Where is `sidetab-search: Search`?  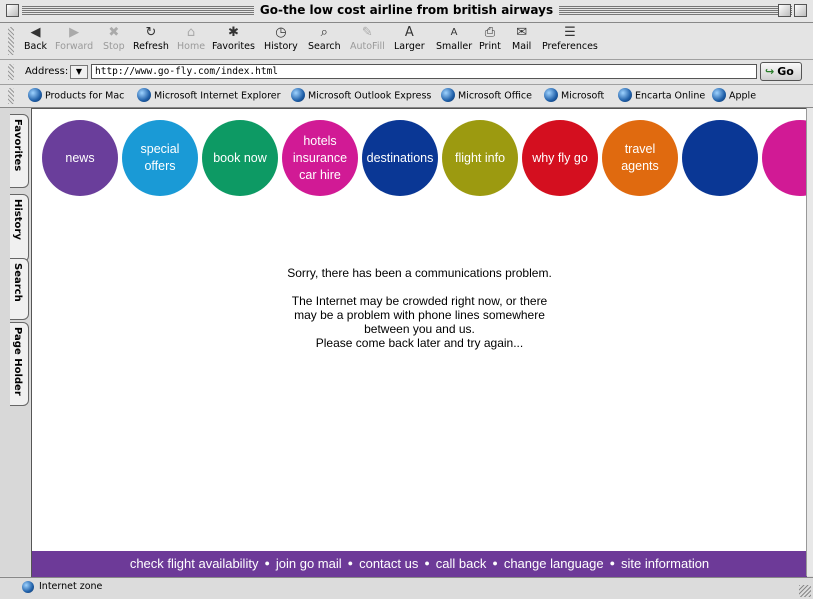
sidetab-search: Search is located at coordinates (19, 289).